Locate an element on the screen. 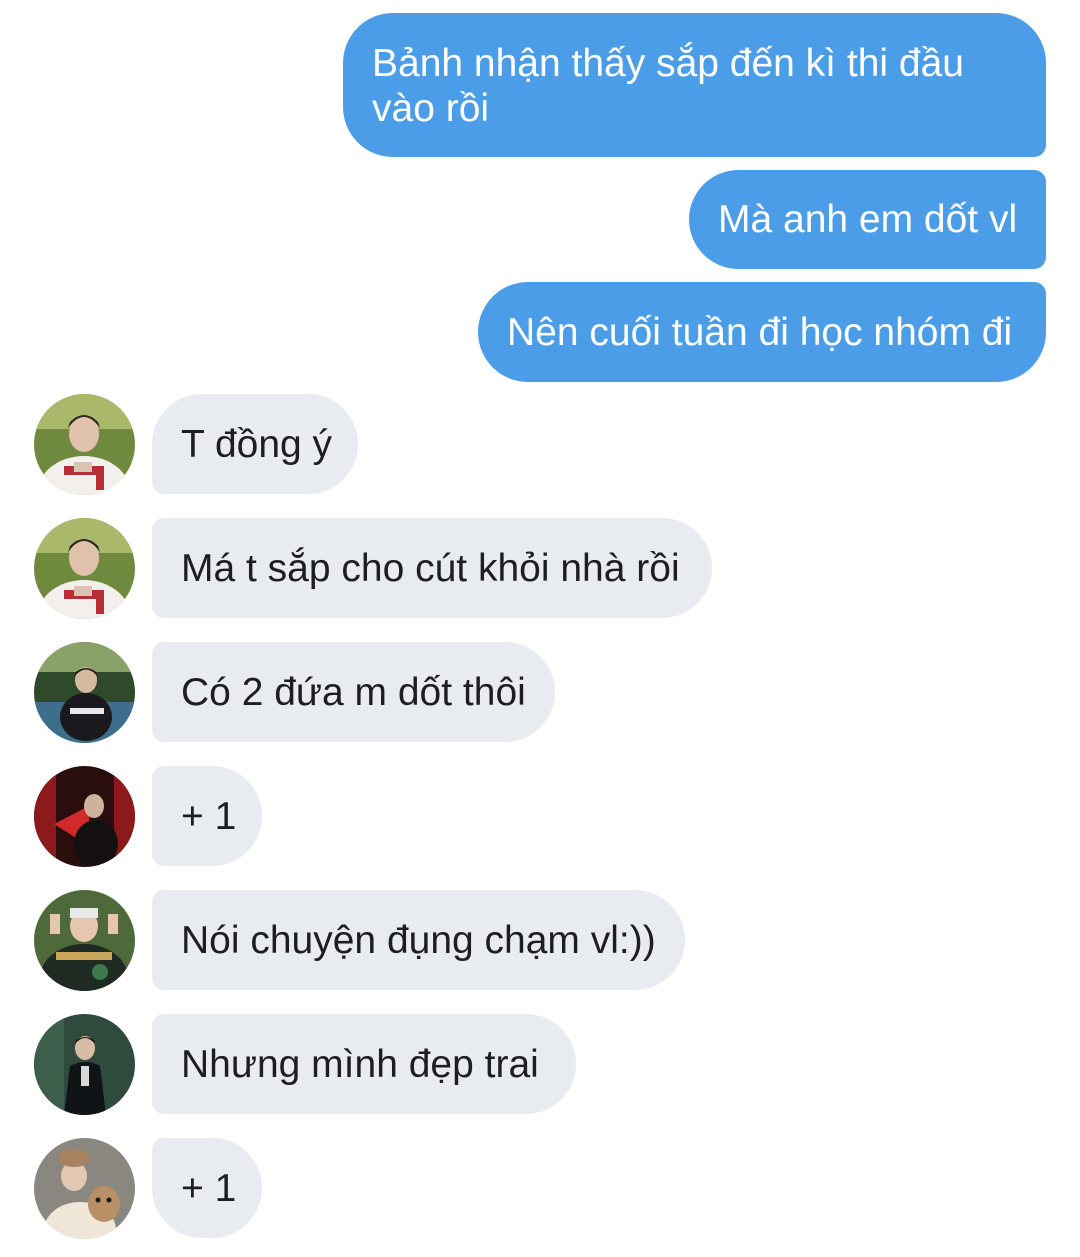 Image resolution: width=1080 pixels, height=1257 pixels. user-avatar-suit-icon is located at coordinates (84, 1064).